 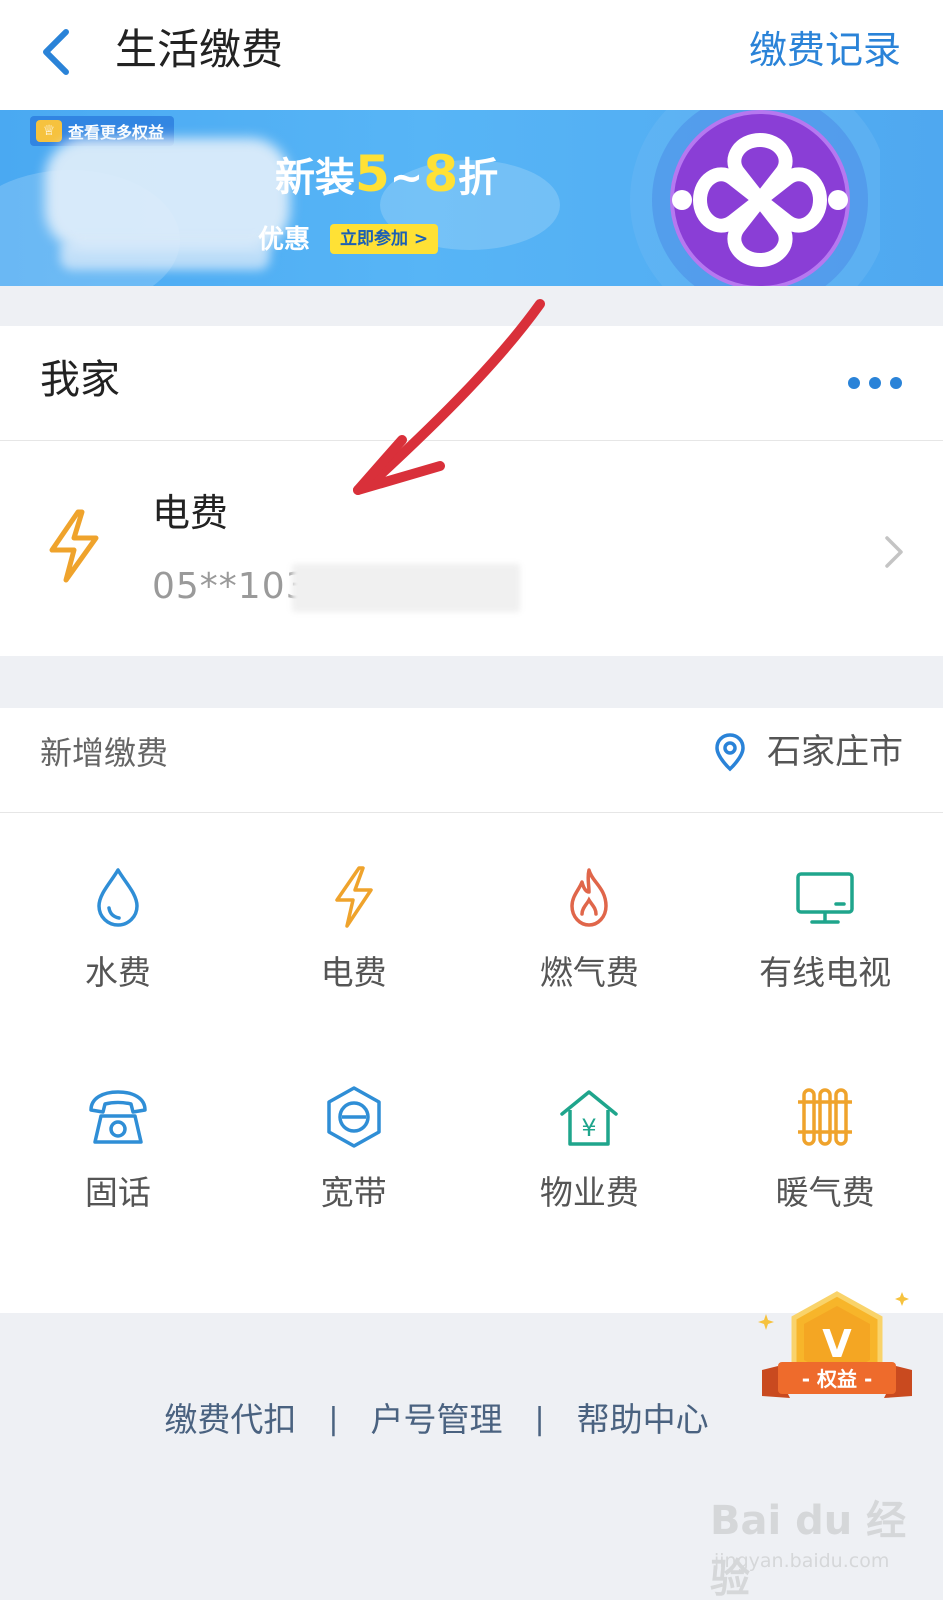 What do you see at coordinates (589, 1192) in the screenshot?
I see `payment-item-label: 物业费` at bounding box center [589, 1192].